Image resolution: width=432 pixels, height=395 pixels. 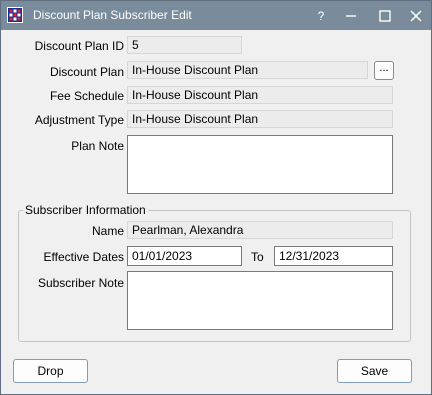 What do you see at coordinates (260, 230) in the screenshot?
I see `subscriber-name-field: Pearlman, Alexandra` at bounding box center [260, 230].